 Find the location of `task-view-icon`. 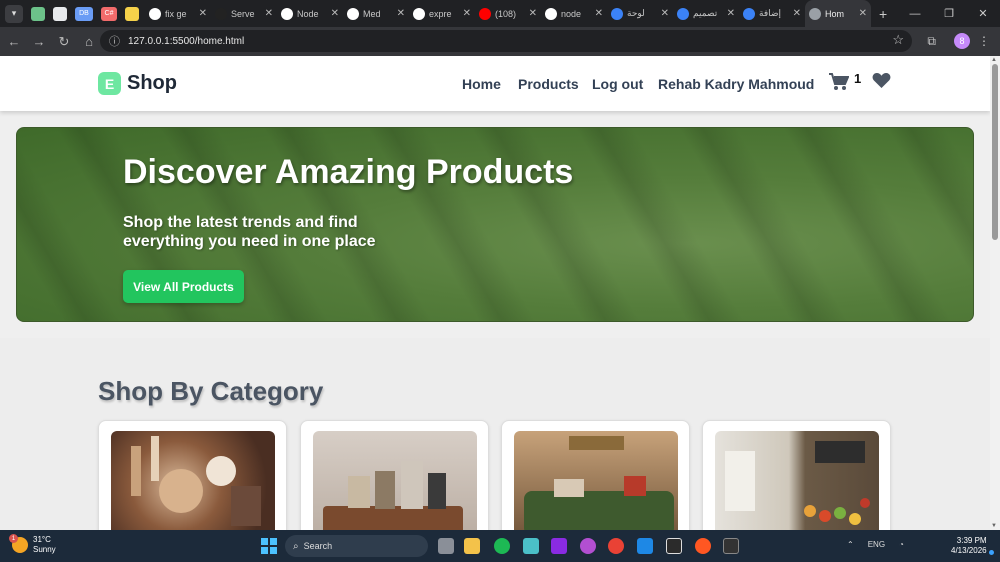

task-view-icon is located at coordinates (446, 546).